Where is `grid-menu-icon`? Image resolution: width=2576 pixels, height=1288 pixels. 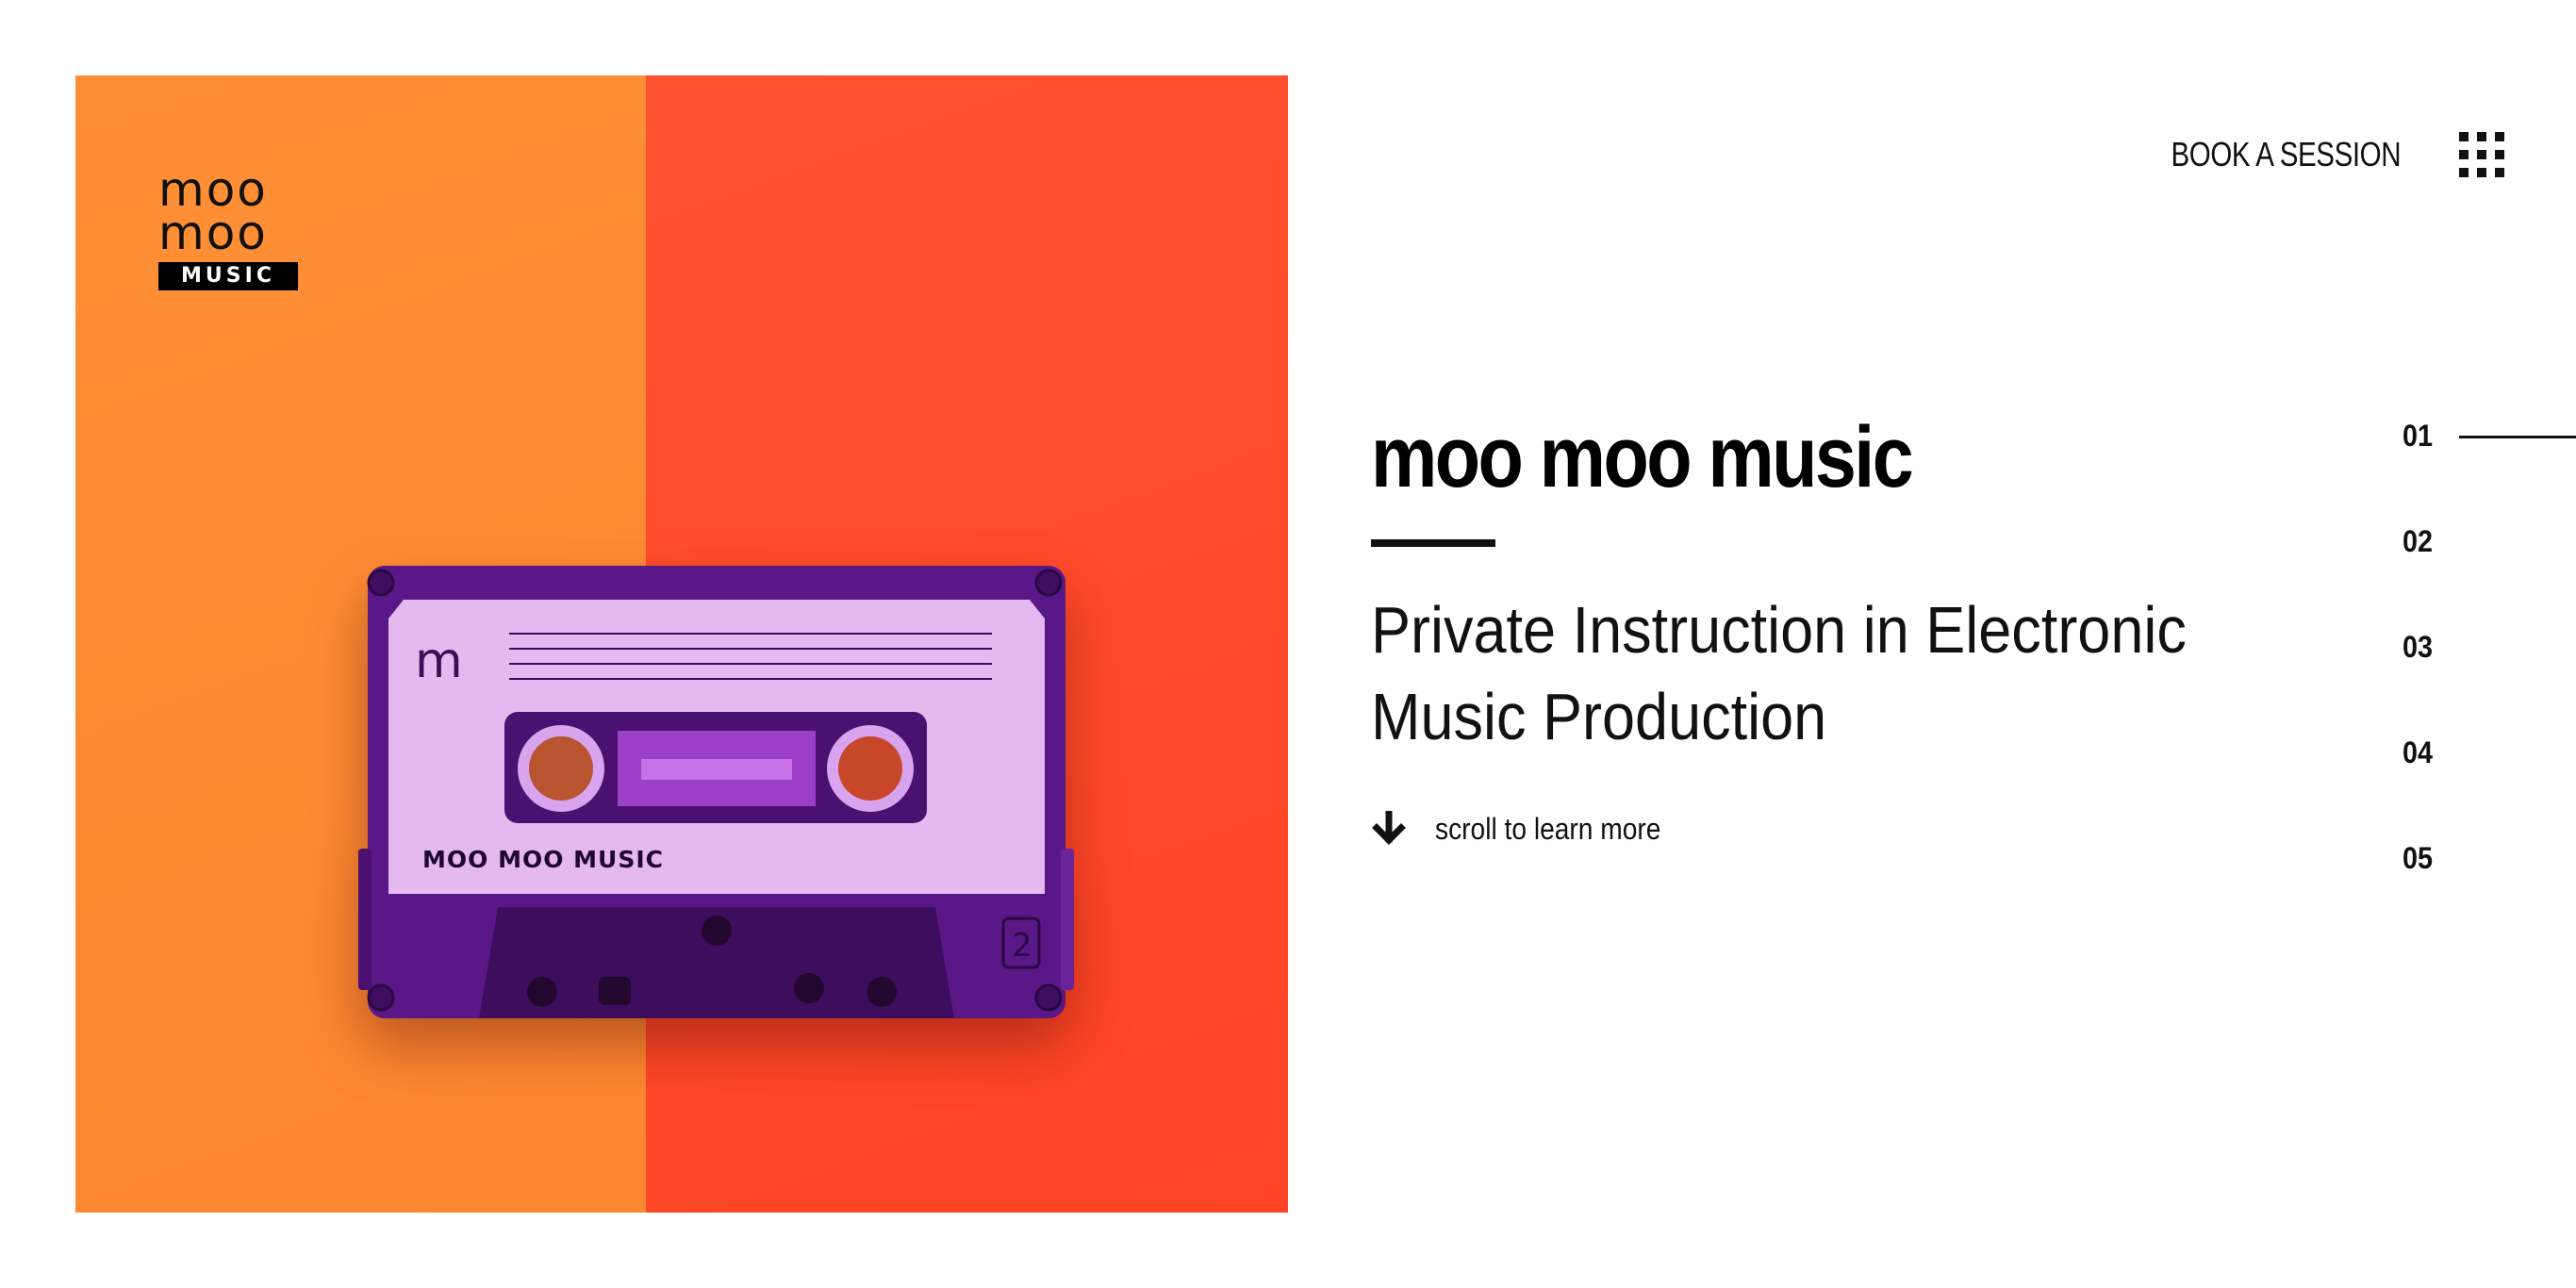
grid-menu-icon is located at coordinates (2481, 154).